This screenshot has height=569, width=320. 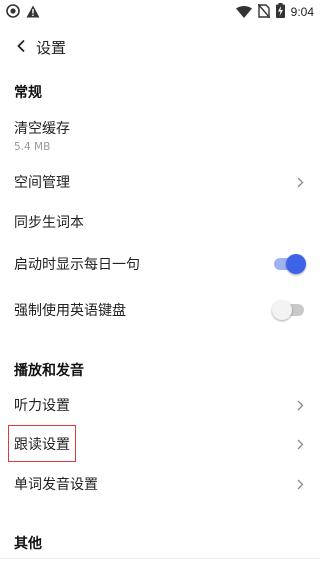 What do you see at coordinates (160, 310) in the screenshot?
I see `force-english-keyboard-row: 强制使用英语键盘` at bounding box center [160, 310].